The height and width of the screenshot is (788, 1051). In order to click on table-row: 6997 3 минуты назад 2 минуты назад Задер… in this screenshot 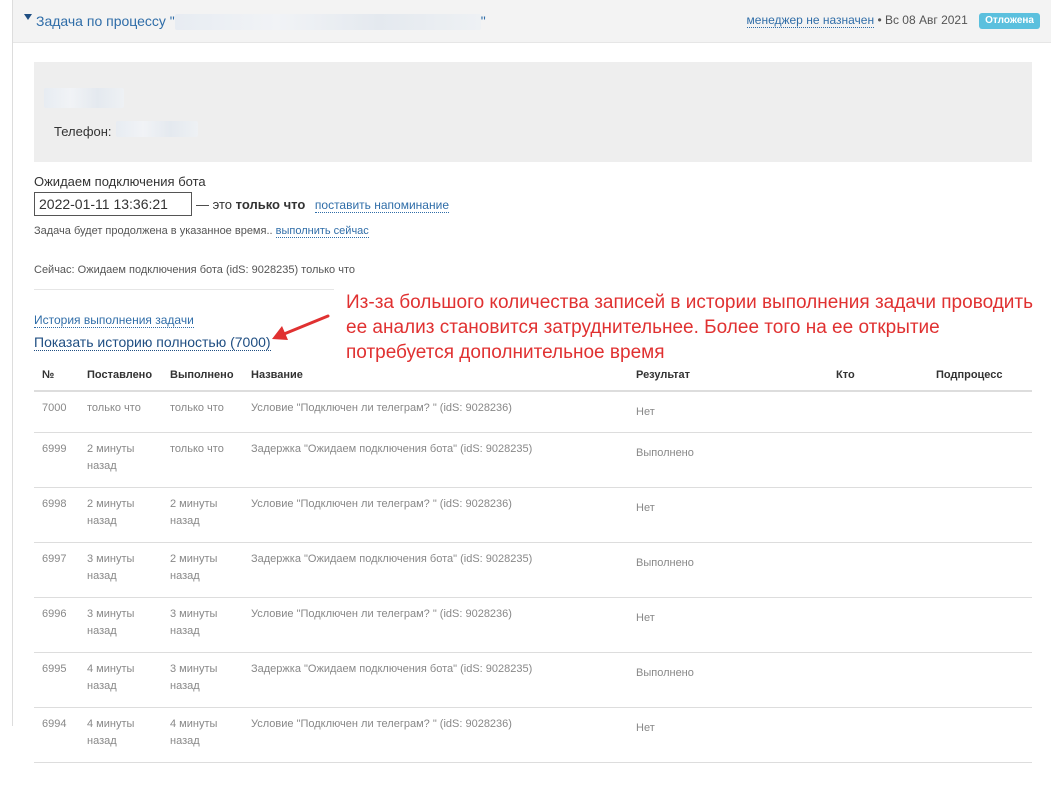, I will do `click(533, 570)`.